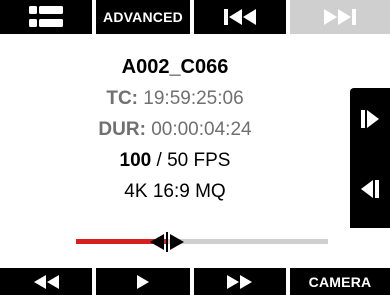  What do you see at coordinates (122, 98) in the screenshot?
I see `timecode-label: TC:` at bounding box center [122, 98].